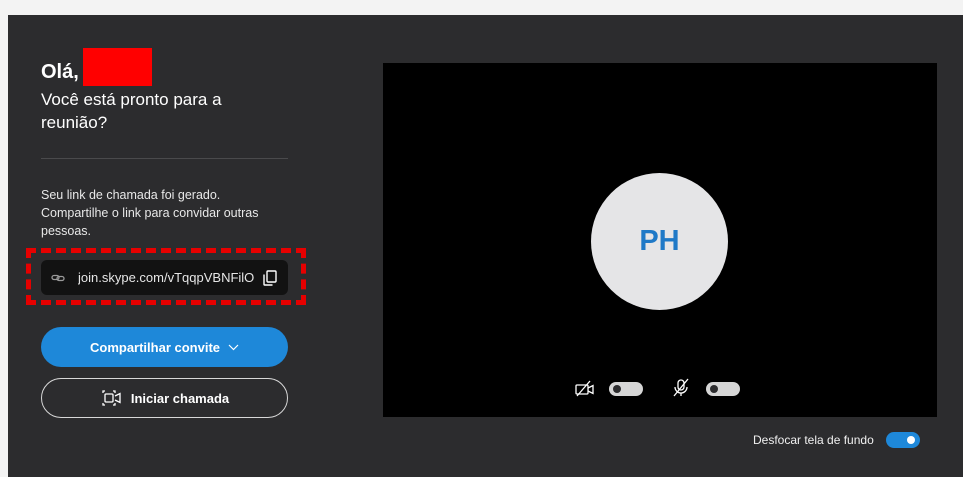  I want to click on share-invite-button: Compartilhar convite, so click(164, 347).